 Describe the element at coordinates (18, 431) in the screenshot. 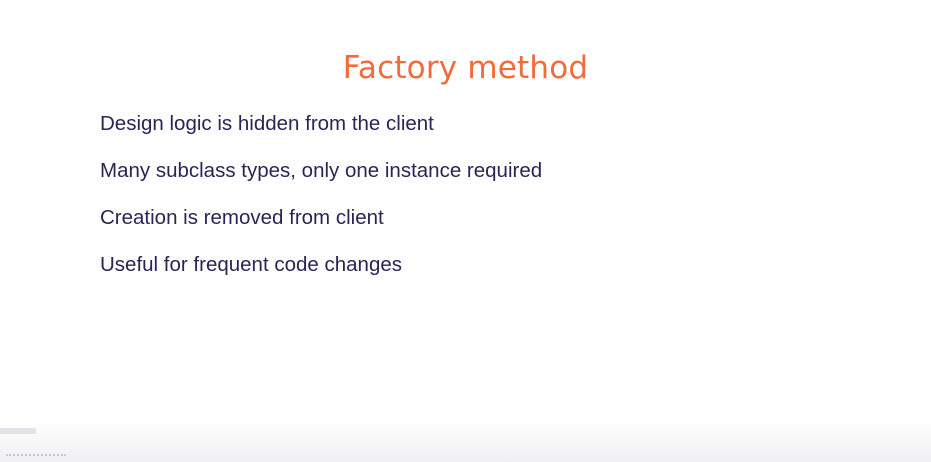

I see `progress-bar-fragment` at that location.